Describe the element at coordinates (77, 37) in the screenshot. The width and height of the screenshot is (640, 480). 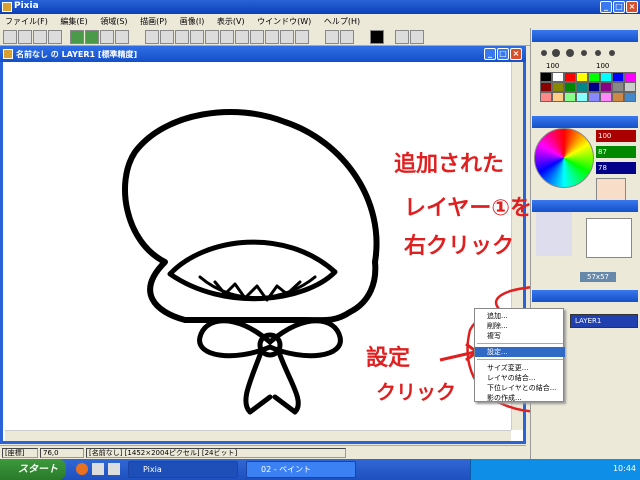
I see `undo-icon` at that location.